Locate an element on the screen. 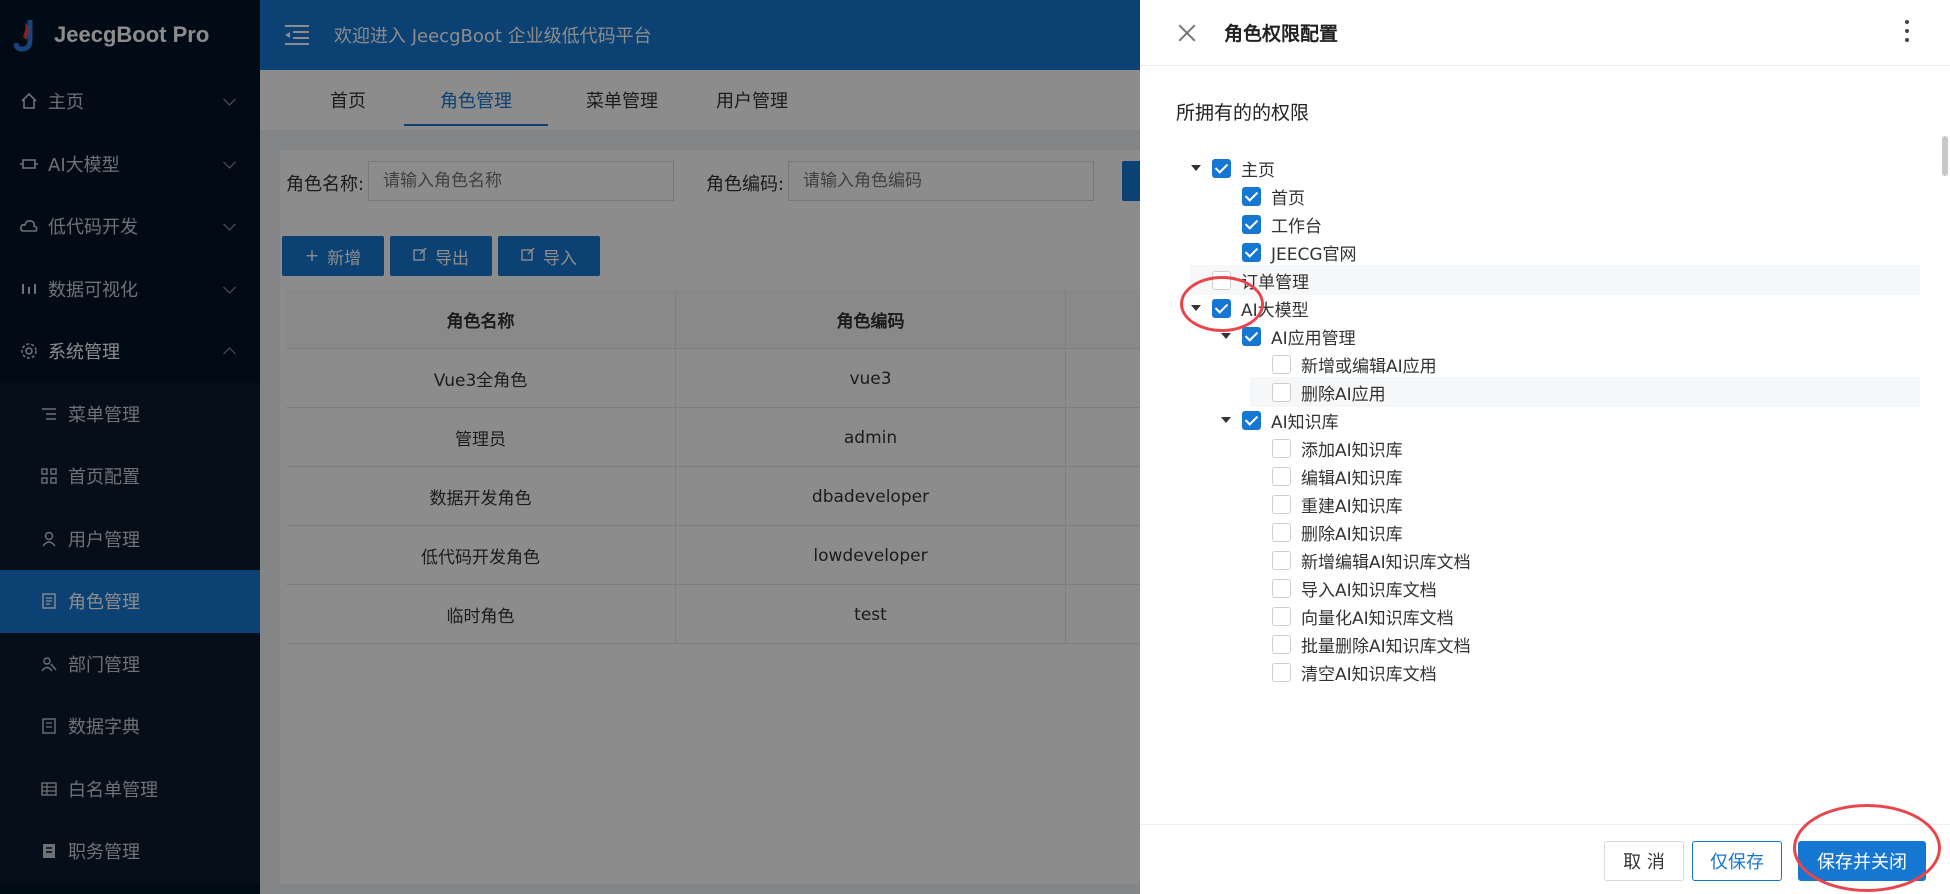  tree-node-workbench: 工作台 is located at coordinates (1271, 224).